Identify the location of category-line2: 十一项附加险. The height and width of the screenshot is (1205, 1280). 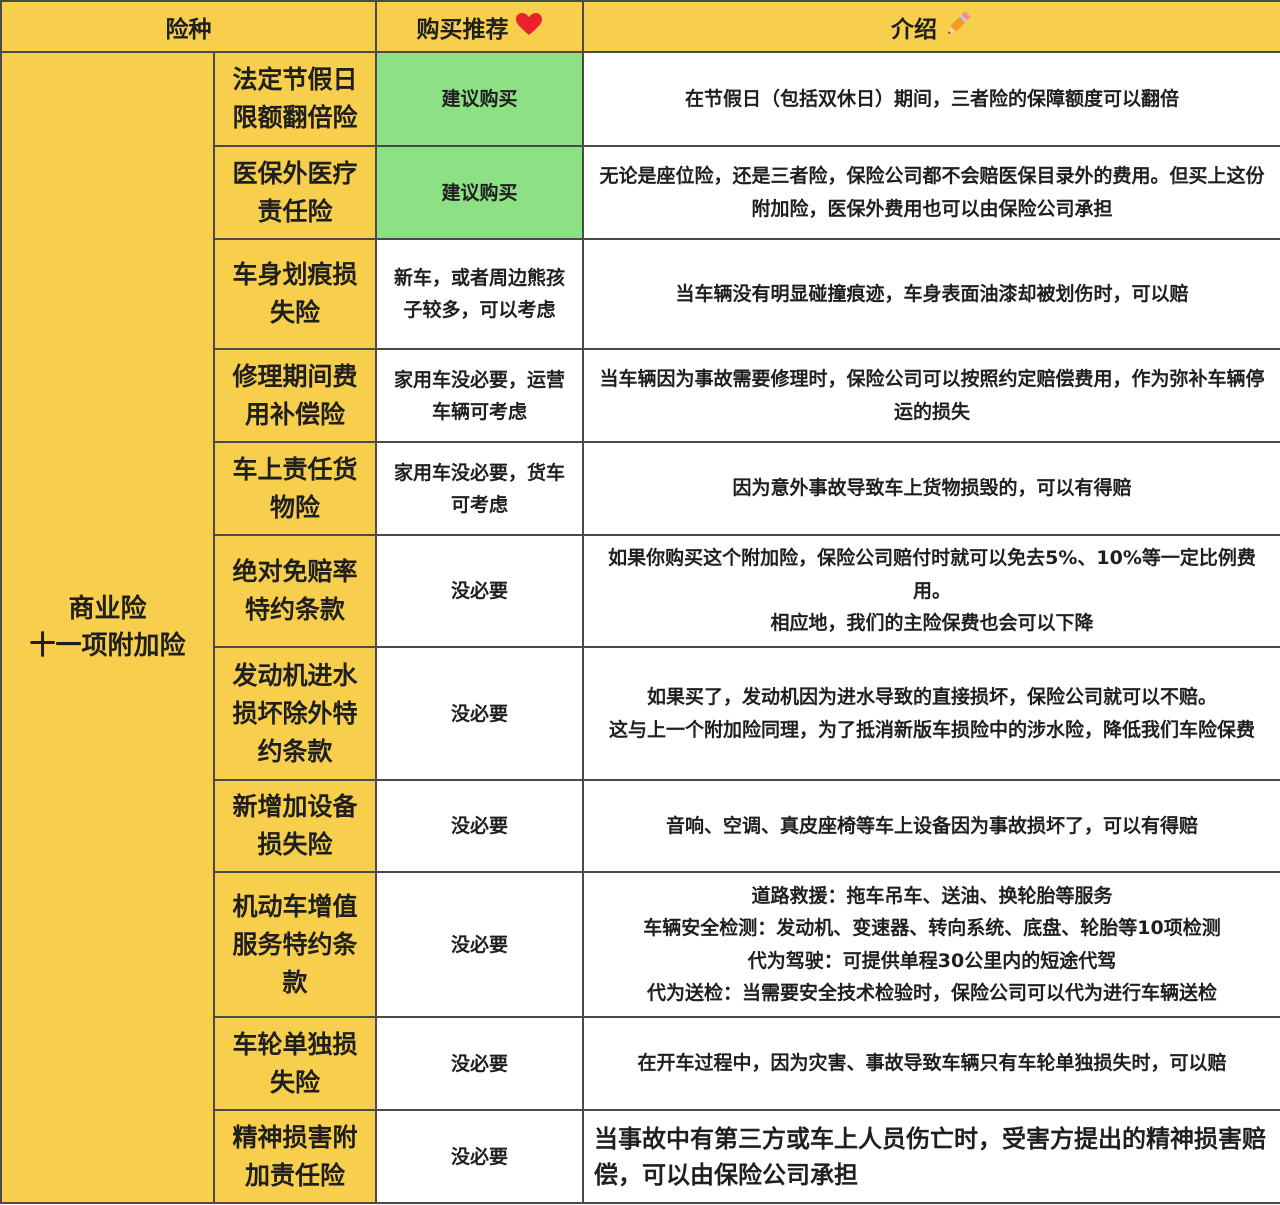
(107, 645).